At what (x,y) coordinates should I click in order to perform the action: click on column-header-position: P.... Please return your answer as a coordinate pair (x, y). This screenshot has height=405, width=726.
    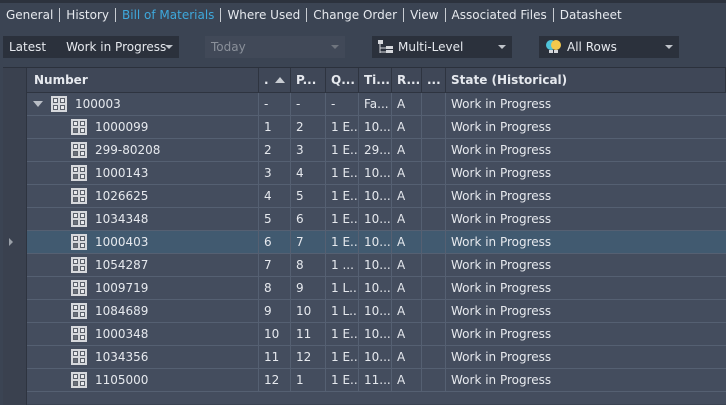
    Looking at the image, I should click on (308, 80).